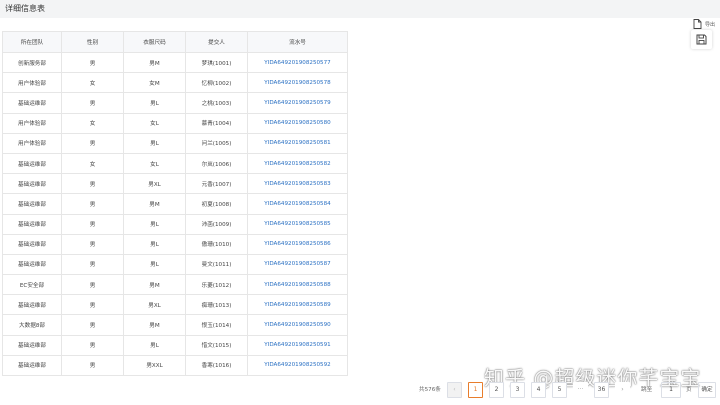 This screenshot has width=720, height=405. What do you see at coordinates (216, 224) in the screenshot?
I see `cell-submitter: 沛菡(1009)` at bounding box center [216, 224].